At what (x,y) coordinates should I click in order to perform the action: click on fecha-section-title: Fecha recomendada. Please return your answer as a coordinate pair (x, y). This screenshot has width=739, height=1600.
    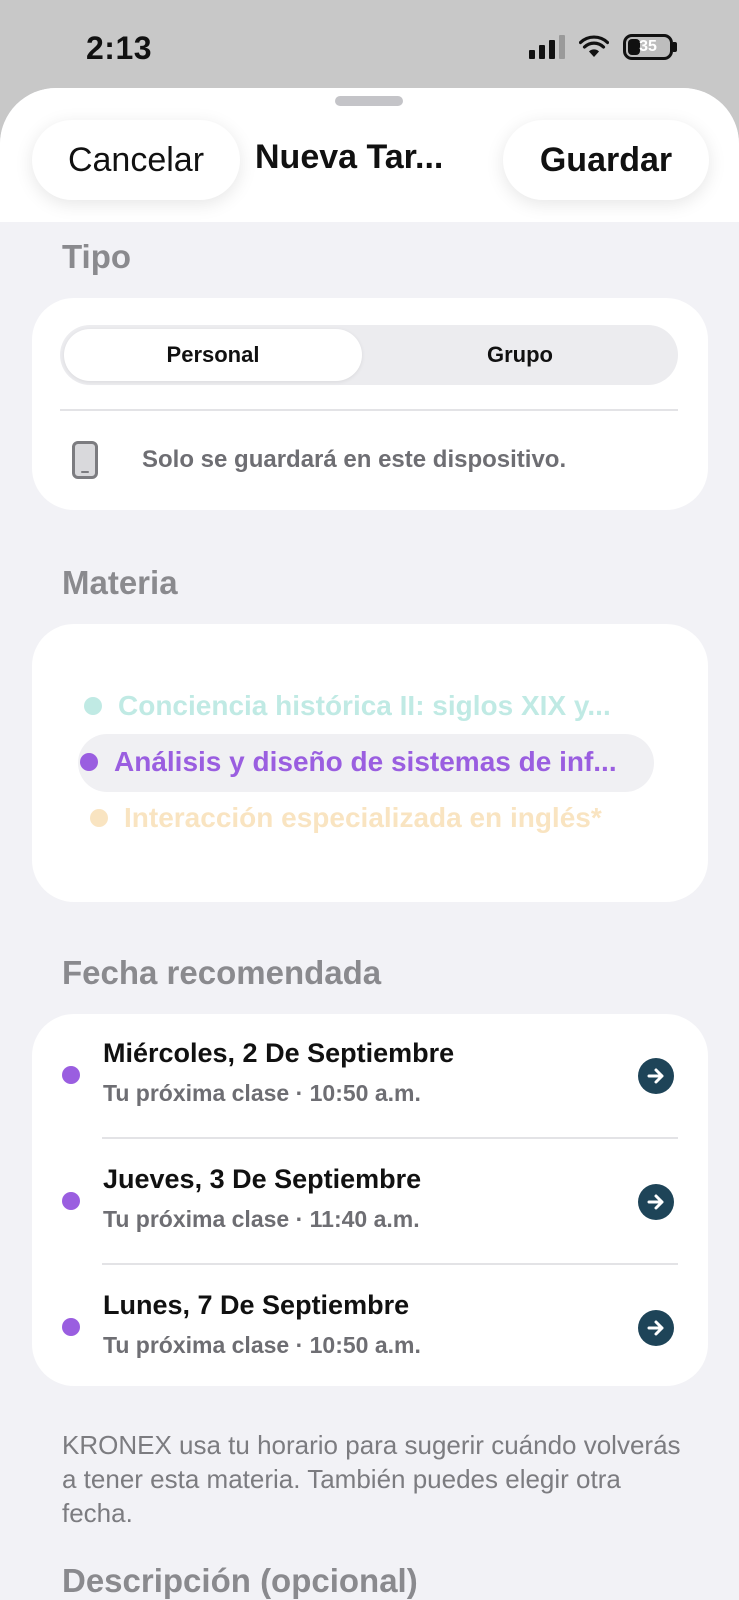
    Looking at the image, I should click on (222, 972).